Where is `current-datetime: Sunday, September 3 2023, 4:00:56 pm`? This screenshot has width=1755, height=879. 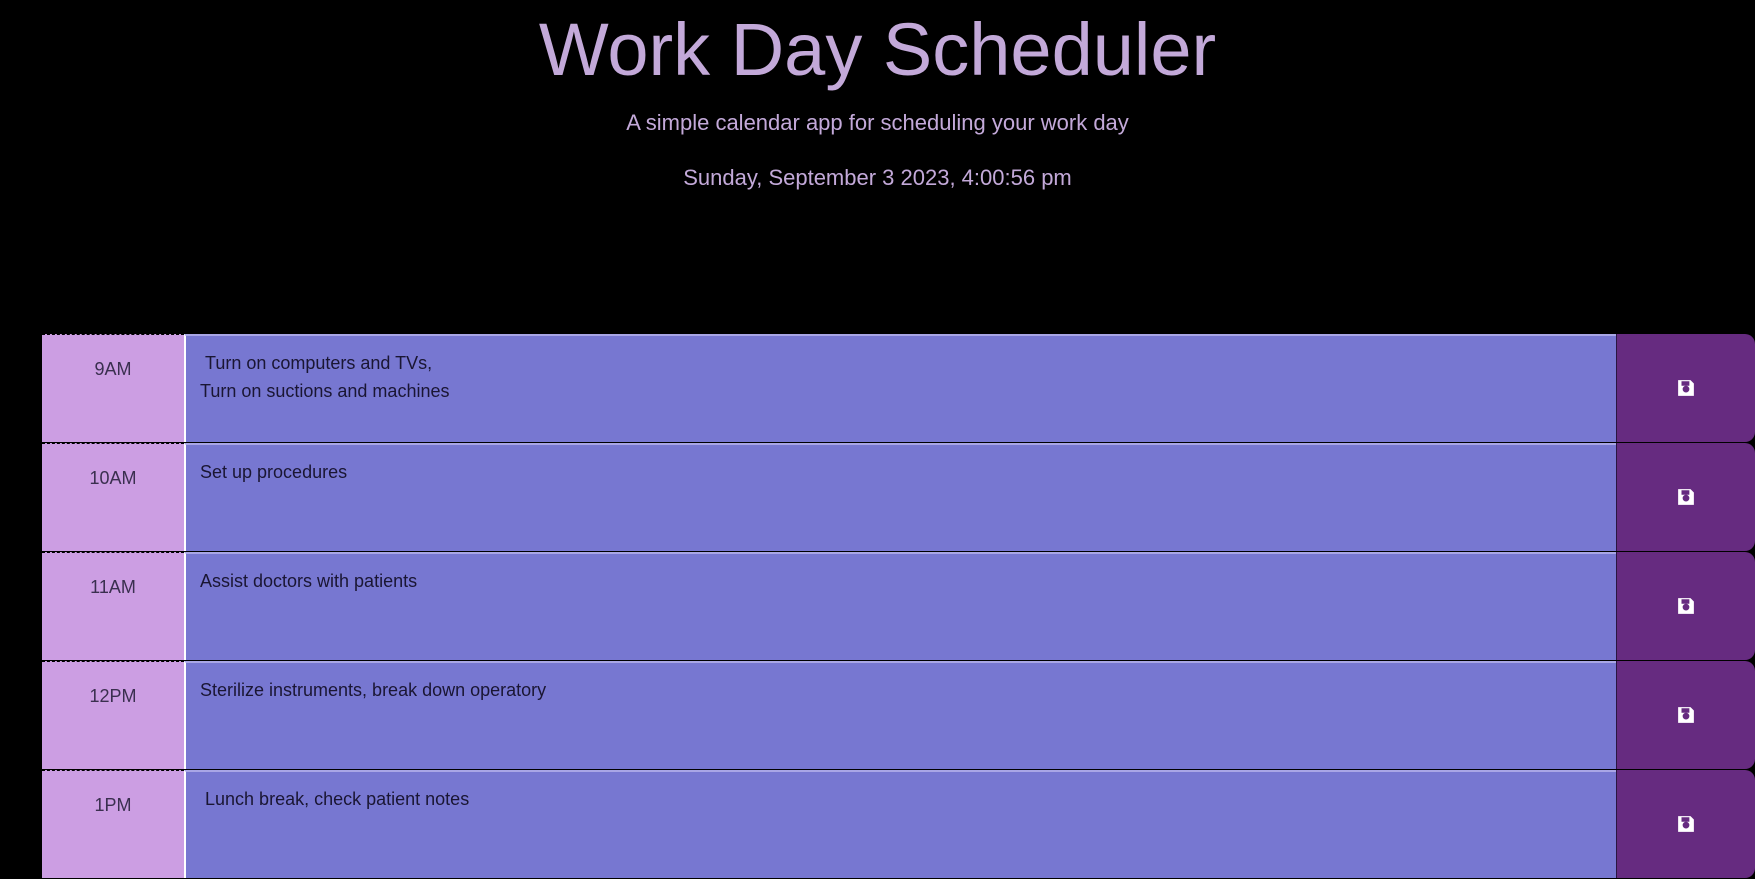 current-datetime: Sunday, September 3 2023, 4:00:56 pm is located at coordinates (877, 177).